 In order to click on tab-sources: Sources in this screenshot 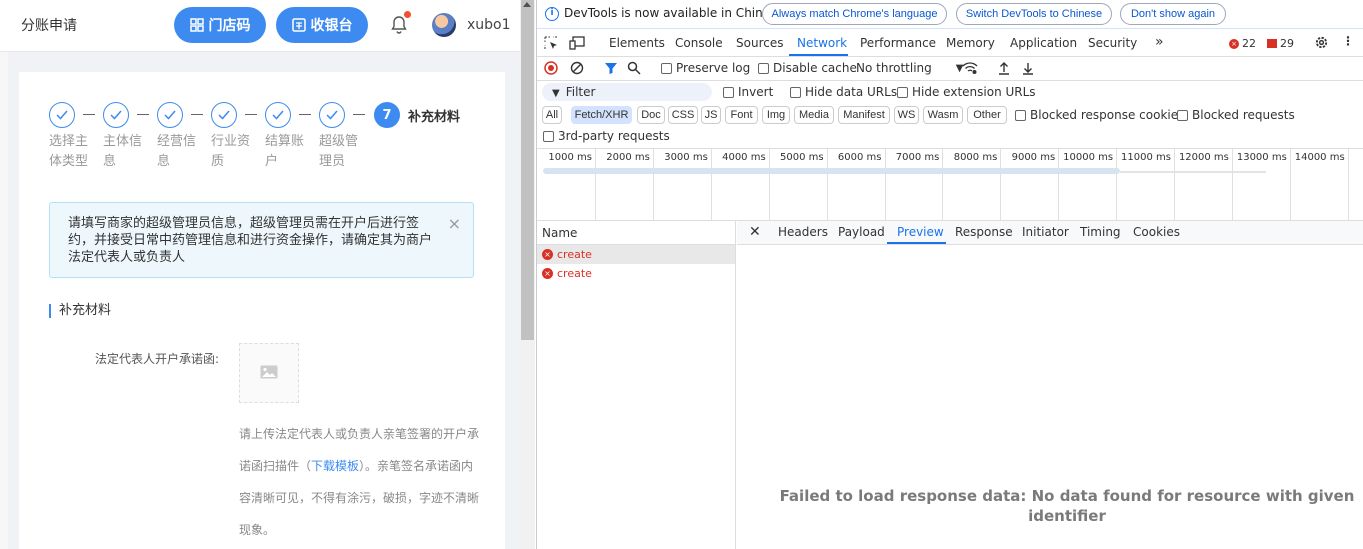, I will do `click(759, 43)`.